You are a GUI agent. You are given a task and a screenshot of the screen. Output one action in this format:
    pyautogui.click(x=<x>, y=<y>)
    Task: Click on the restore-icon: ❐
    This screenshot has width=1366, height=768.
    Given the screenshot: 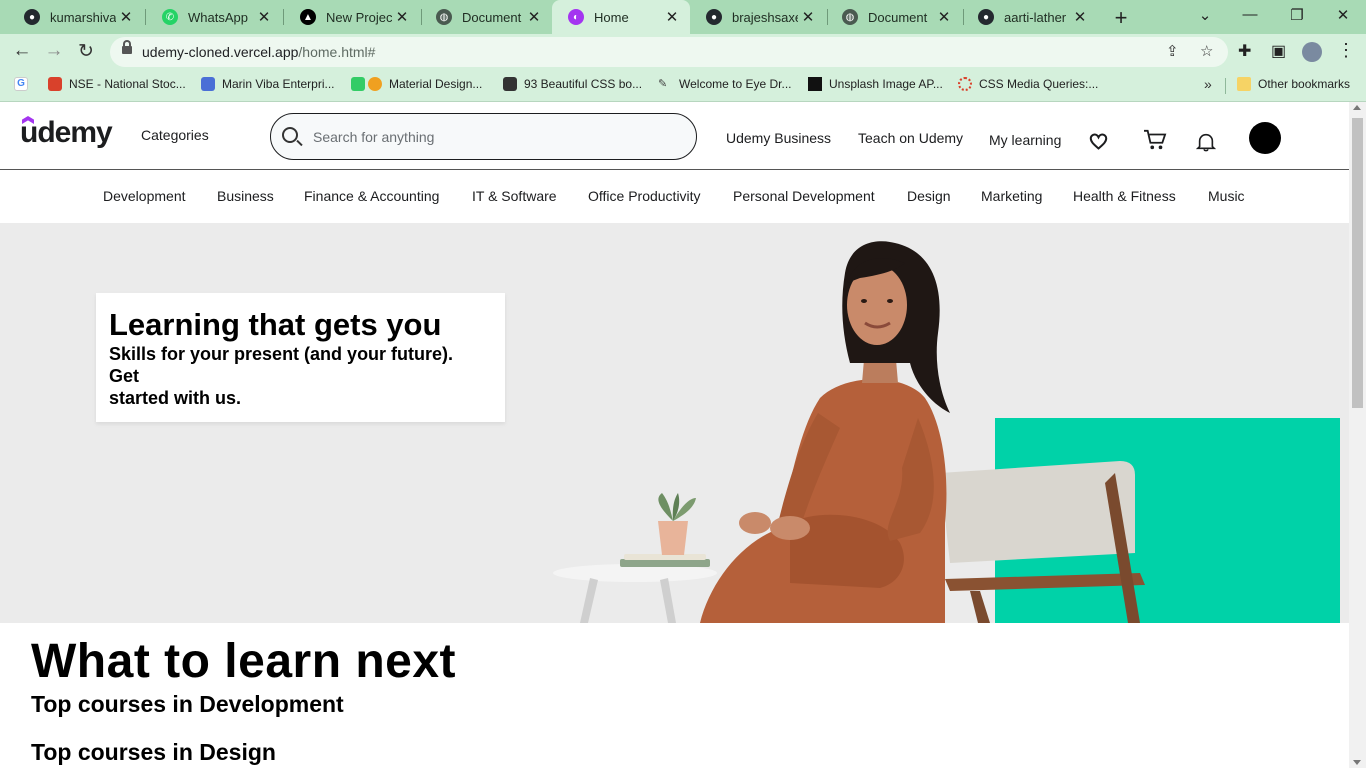 What is the action you would take?
    pyautogui.click(x=1297, y=15)
    